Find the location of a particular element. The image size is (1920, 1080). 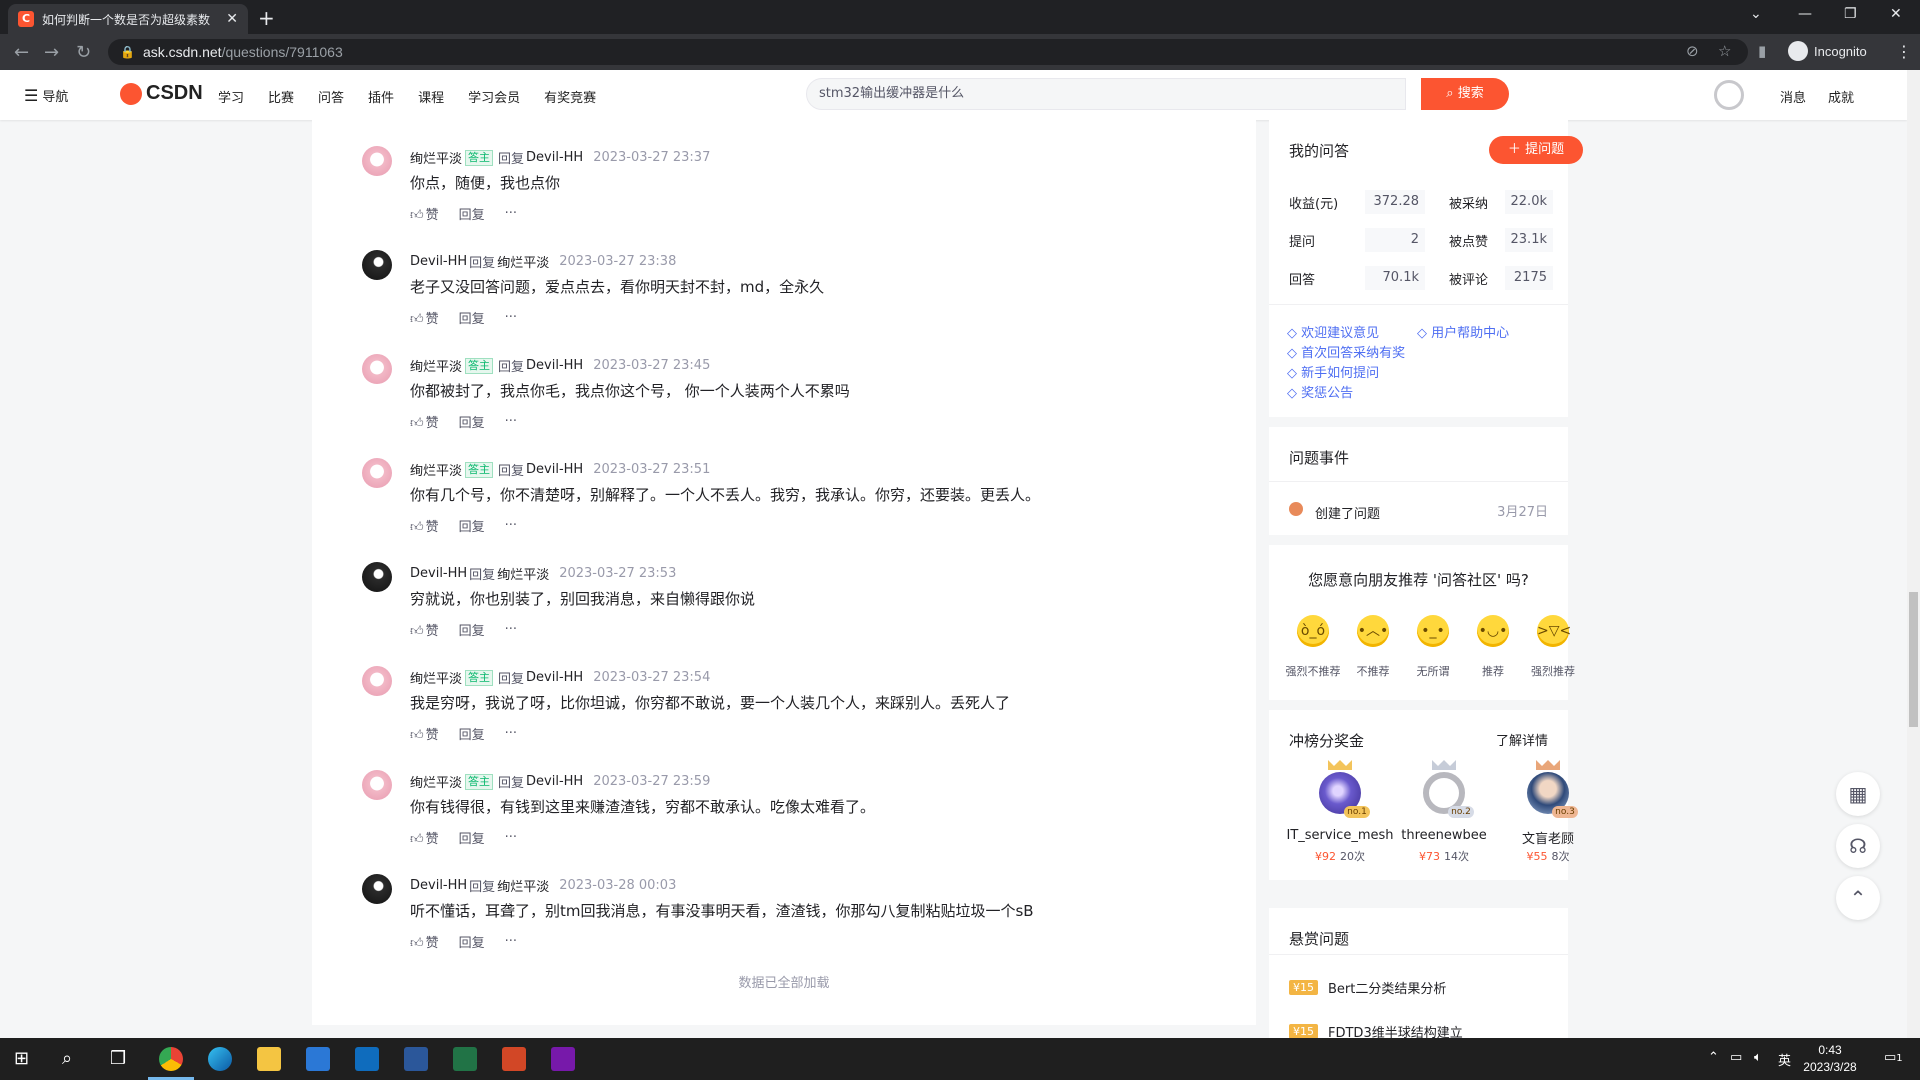

close-tab-icon: ✕ is located at coordinates (232, 19).